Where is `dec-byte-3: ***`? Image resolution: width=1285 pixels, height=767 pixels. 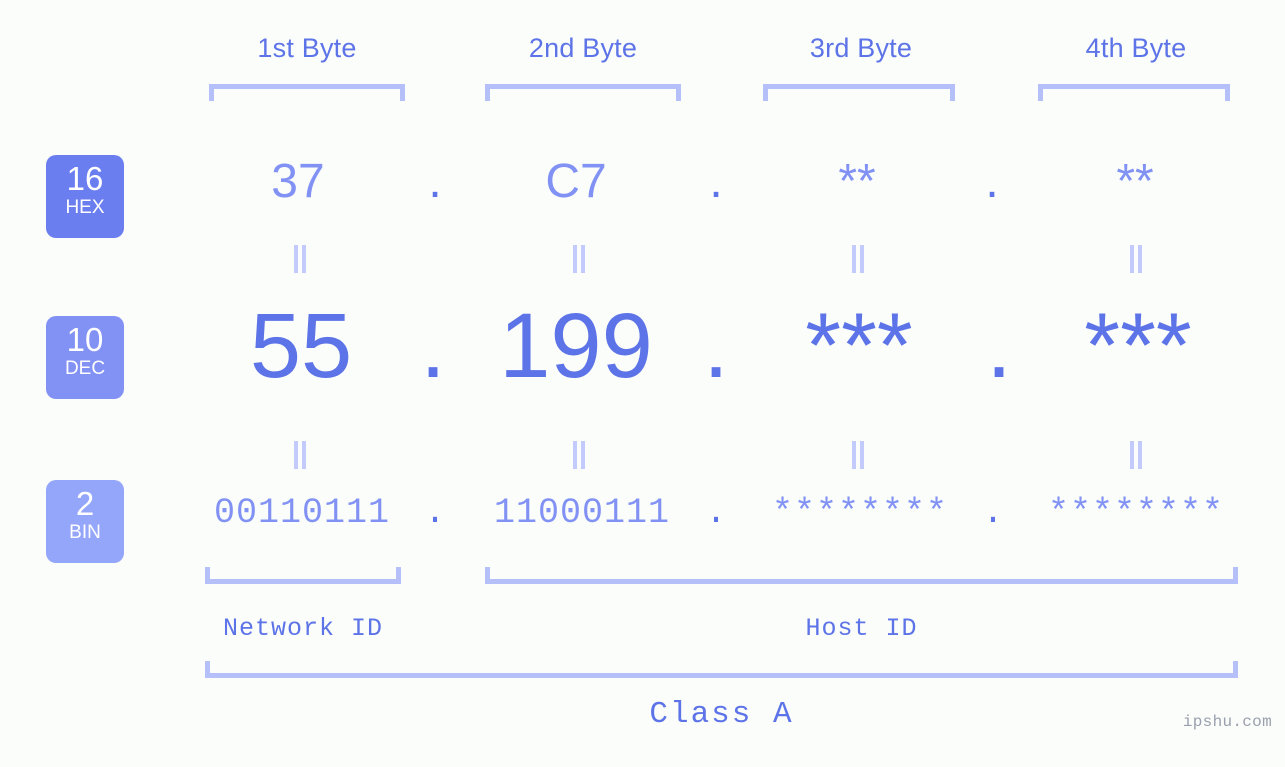 dec-byte-3: *** is located at coordinates (859, 346).